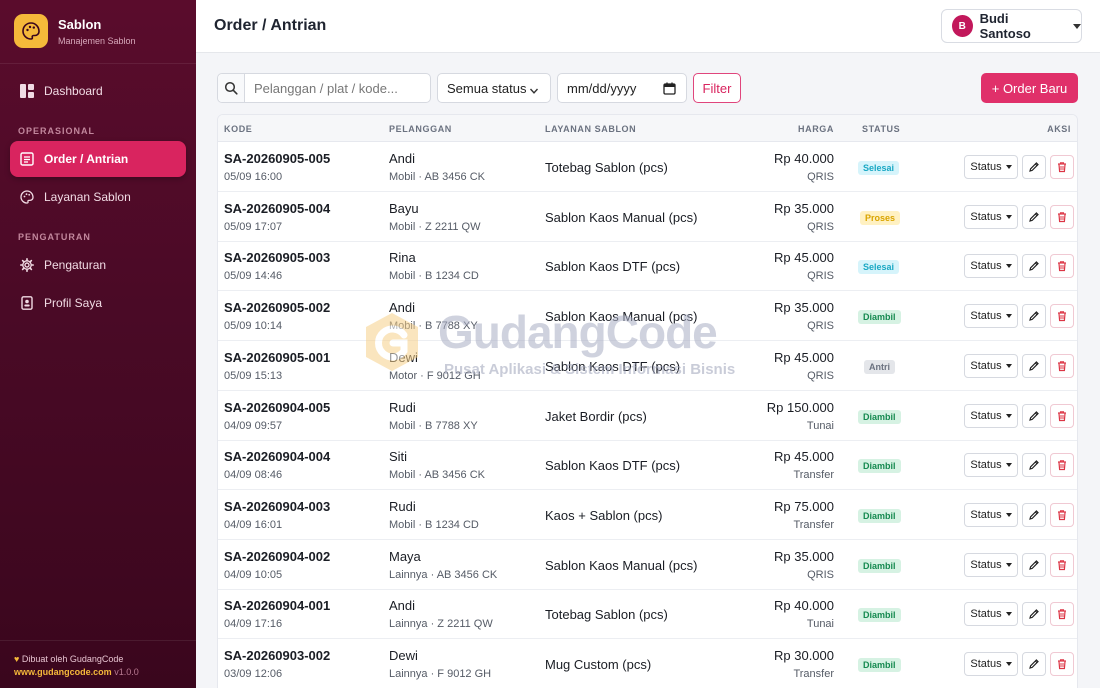 Image resolution: width=1100 pixels, height=688 pixels. What do you see at coordinates (27, 91) in the screenshot?
I see `dashboard-icon` at bounding box center [27, 91].